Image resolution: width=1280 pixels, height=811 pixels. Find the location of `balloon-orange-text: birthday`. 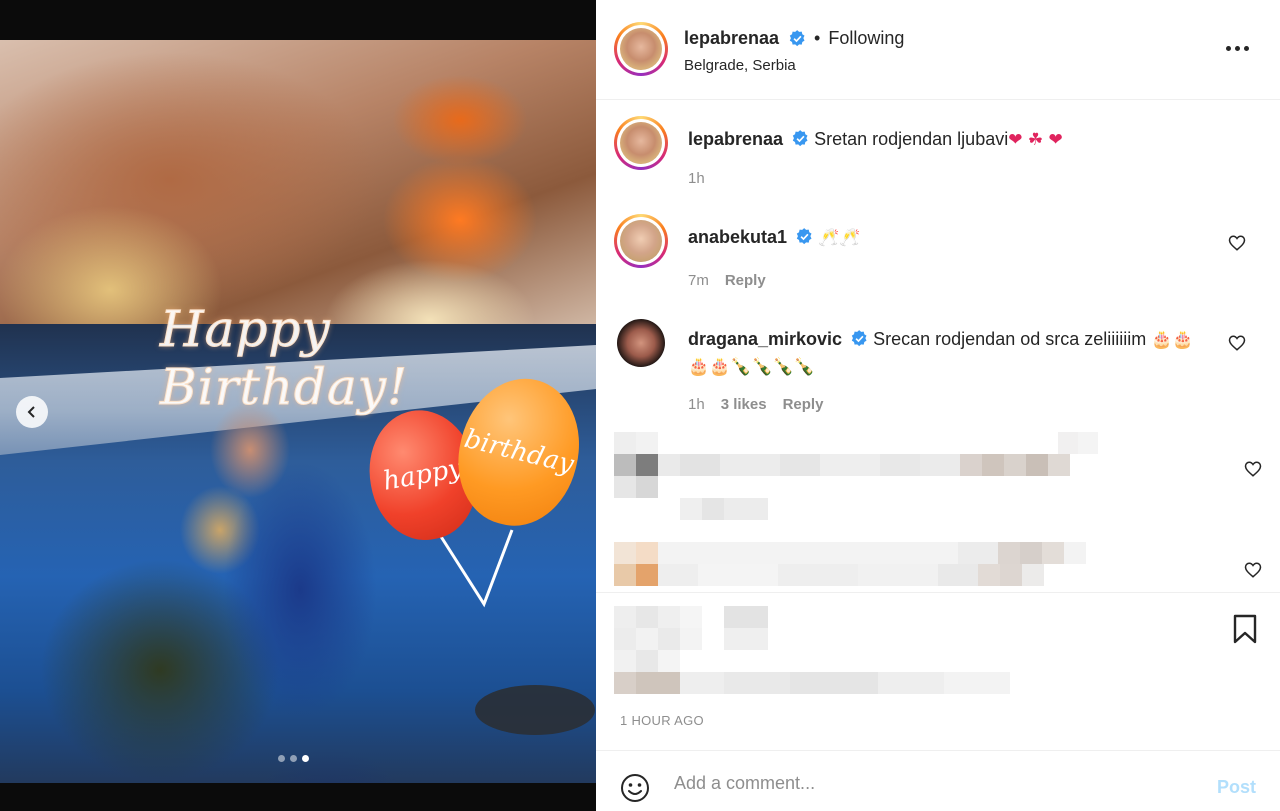

balloon-orange-text: birthday is located at coordinates (519, 452).